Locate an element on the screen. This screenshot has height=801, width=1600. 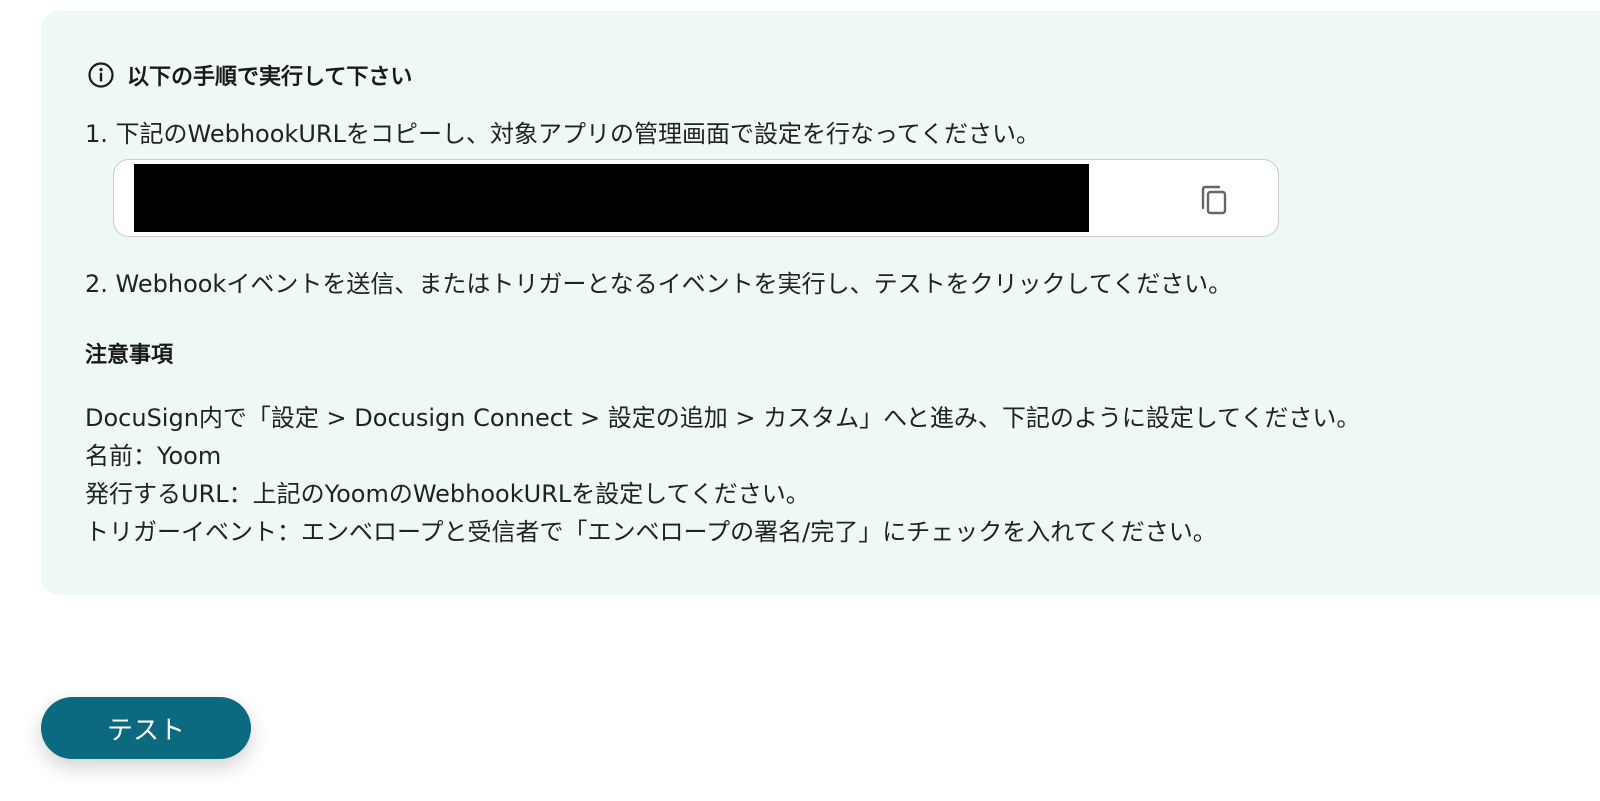
info-circle-icon is located at coordinates (101, 75).